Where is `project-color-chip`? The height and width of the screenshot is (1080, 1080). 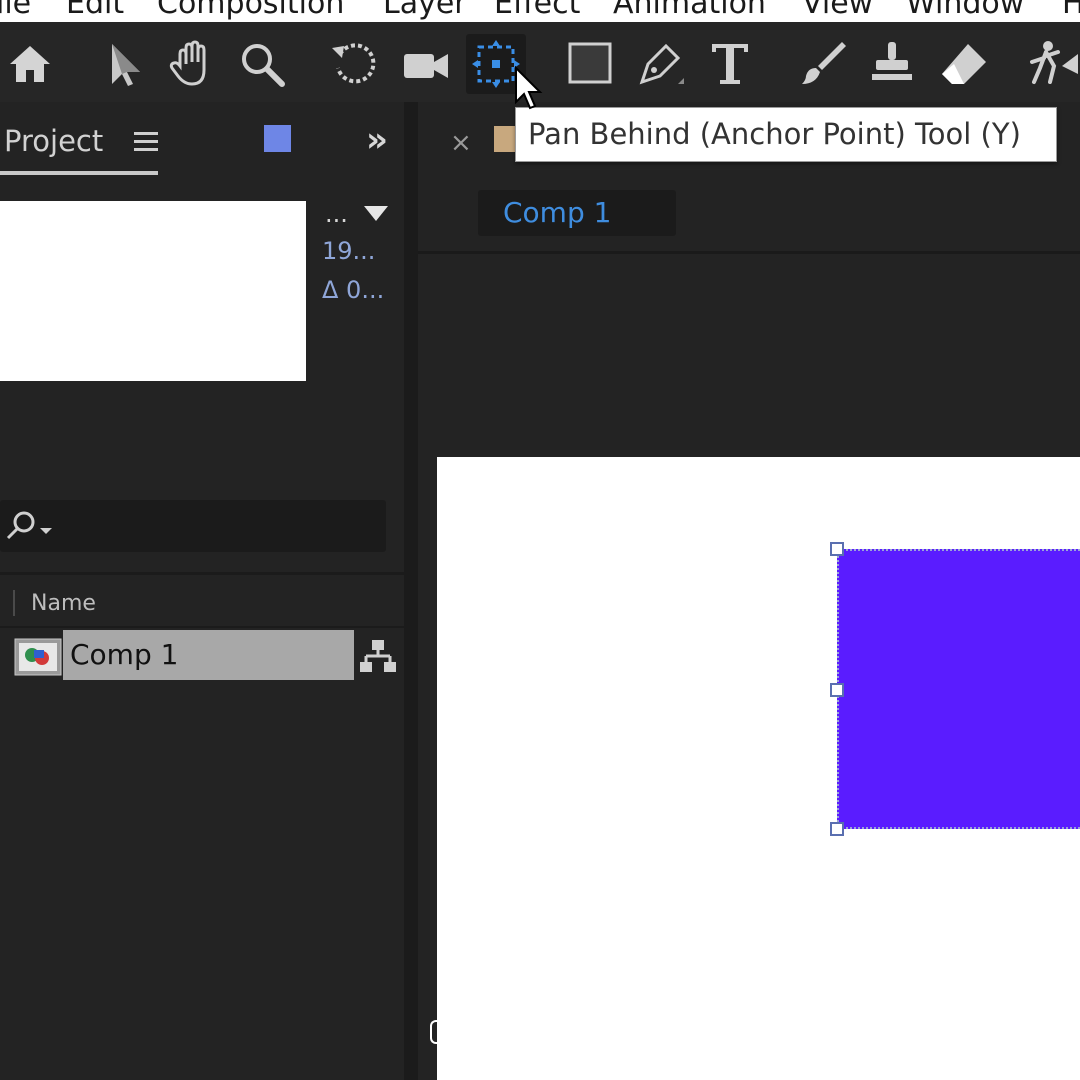
project-color-chip is located at coordinates (277, 138).